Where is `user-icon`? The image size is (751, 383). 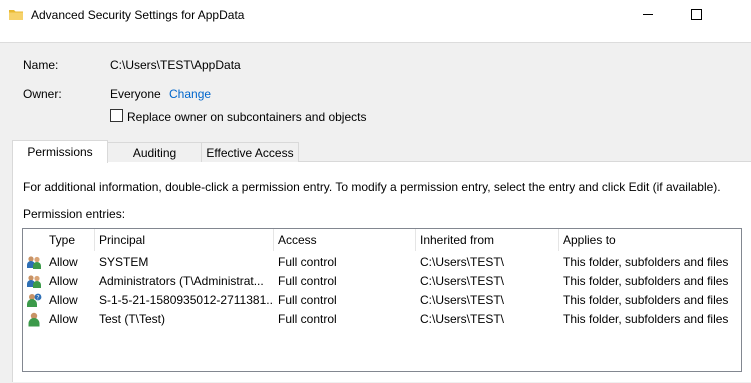 user-icon is located at coordinates (34, 319).